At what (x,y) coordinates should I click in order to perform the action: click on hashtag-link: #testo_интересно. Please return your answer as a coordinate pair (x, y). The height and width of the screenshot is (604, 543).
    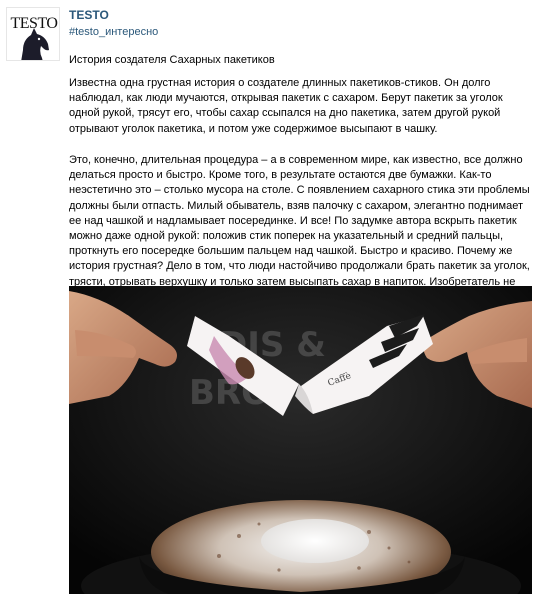
    Looking at the image, I should click on (113, 32).